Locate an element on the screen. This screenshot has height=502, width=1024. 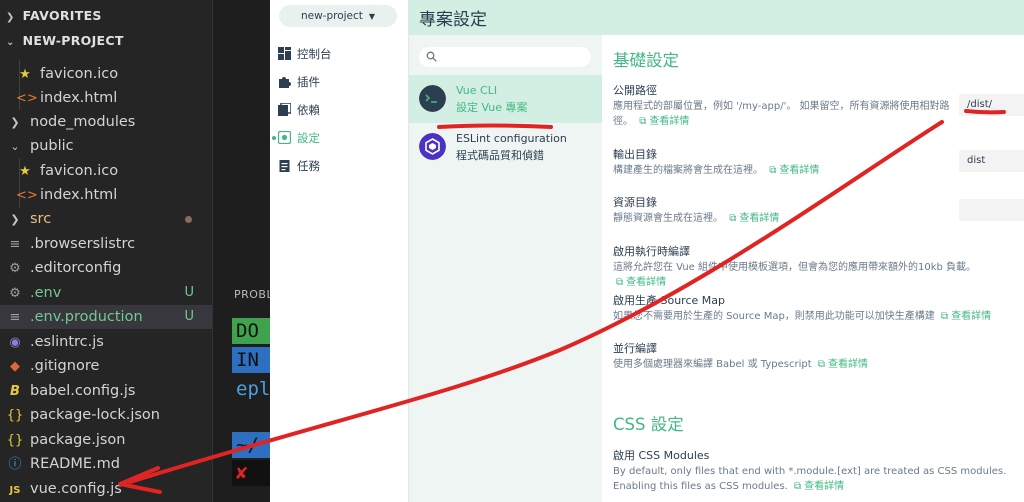
nav-label: 控制台 is located at coordinates (314, 54).